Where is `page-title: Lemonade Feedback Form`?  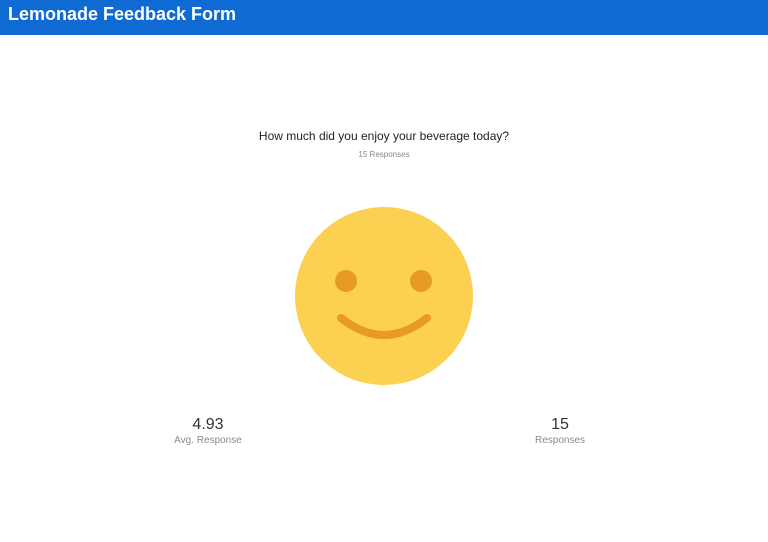 page-title: Lemonade Feedback Form is located at coordinates (122, 14).